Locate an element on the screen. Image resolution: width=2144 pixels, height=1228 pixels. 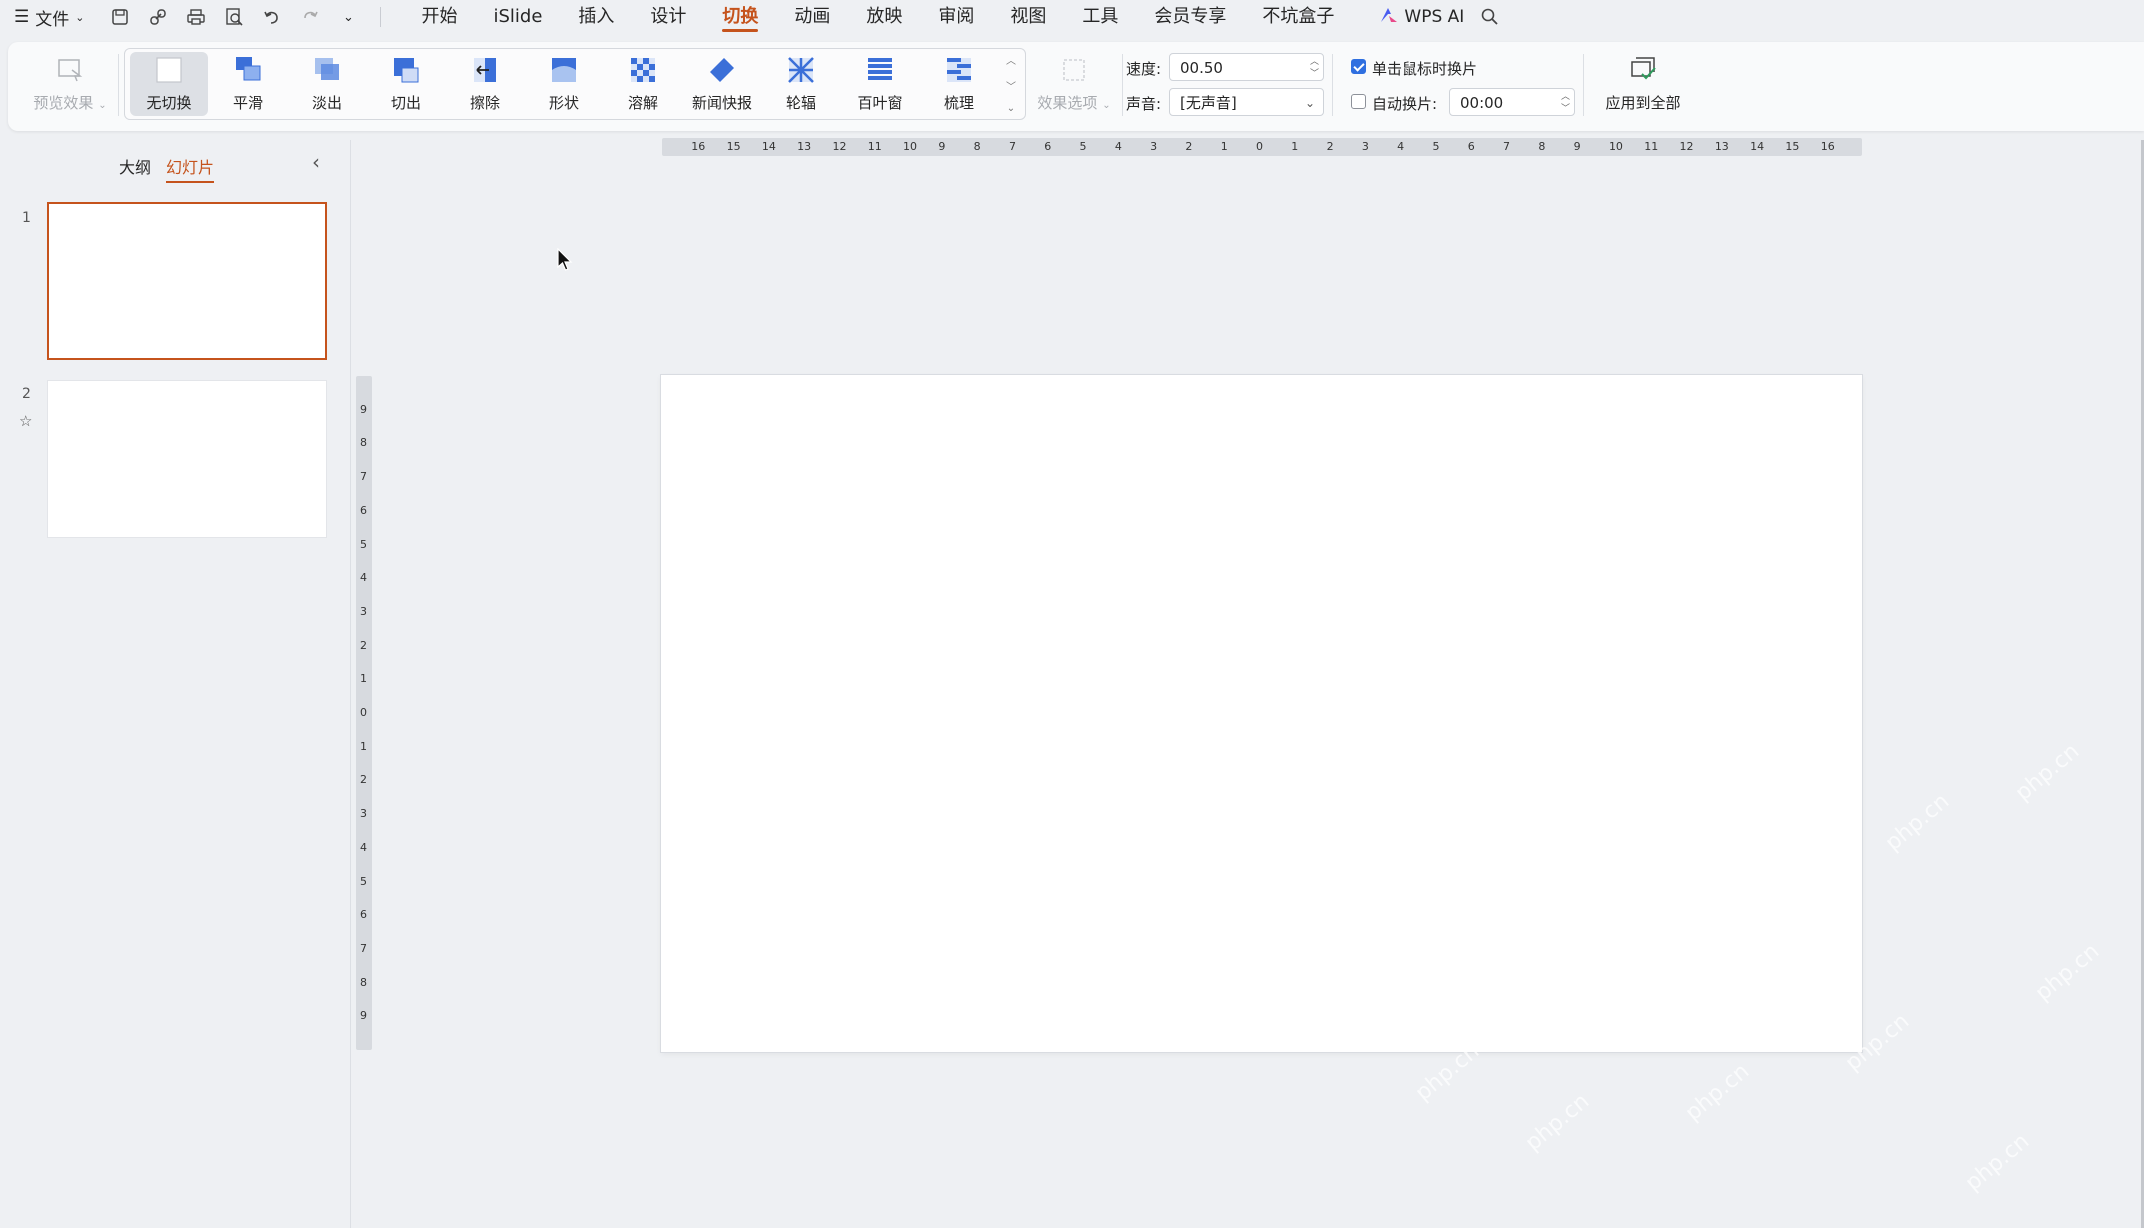
transition-label: 淡出 is located at coordinates (326, 103).